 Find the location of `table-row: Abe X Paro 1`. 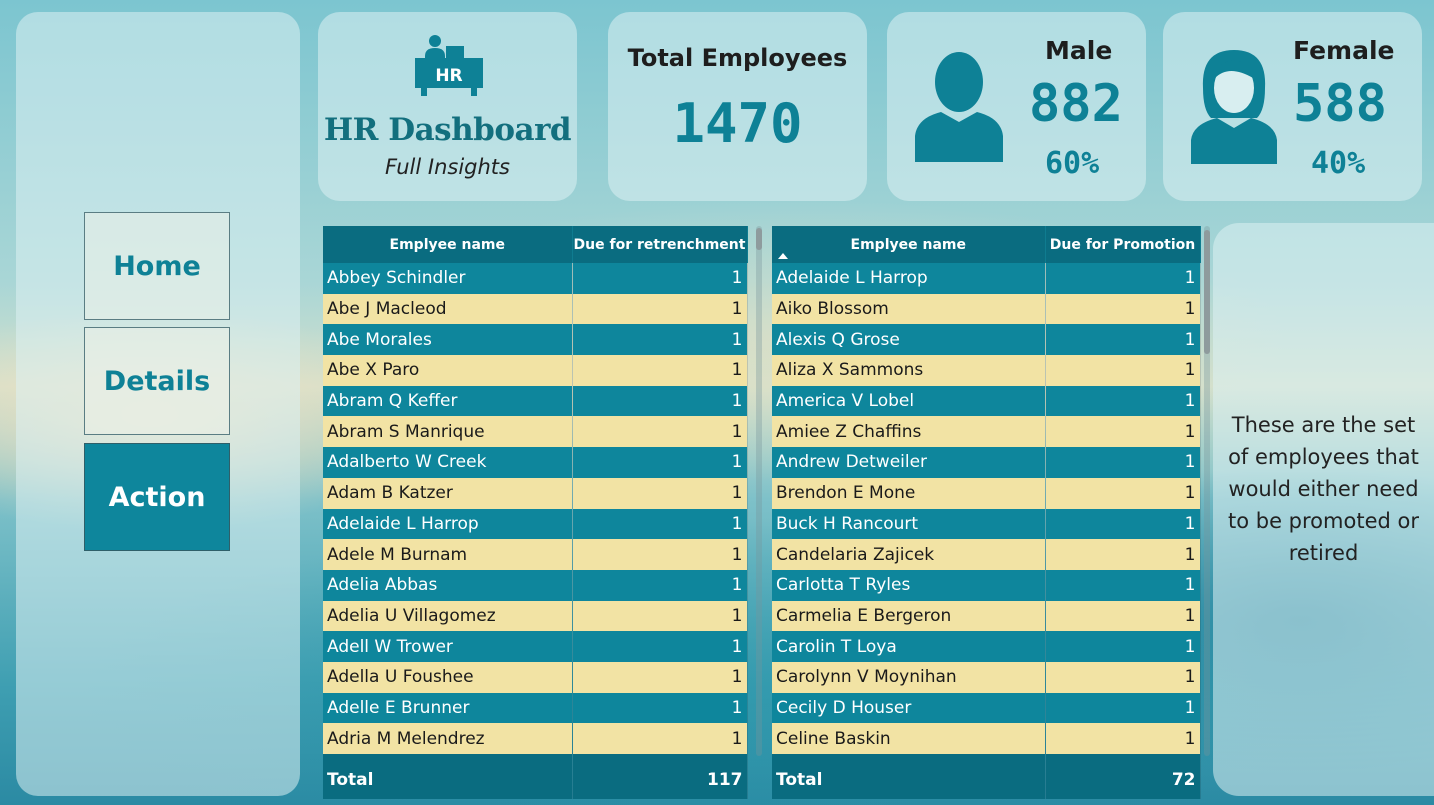

table-row: Abe X Paro 1 is located at coordinates (535, 370).